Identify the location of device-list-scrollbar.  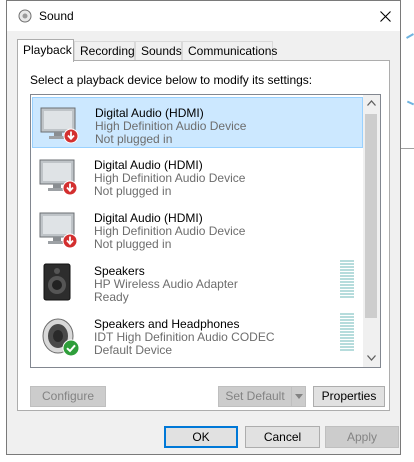
(371, 231).